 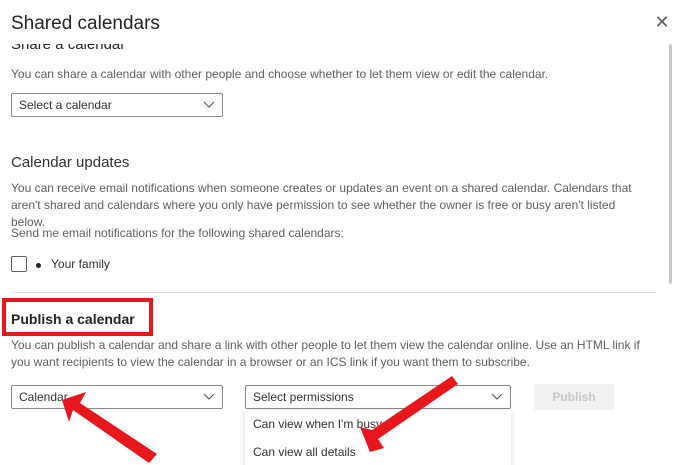 What do you see at coordinates (43, 397) in the screenshot?
I see `calendar-dropdown-label: Calendar` at bounding box center [43, 397].